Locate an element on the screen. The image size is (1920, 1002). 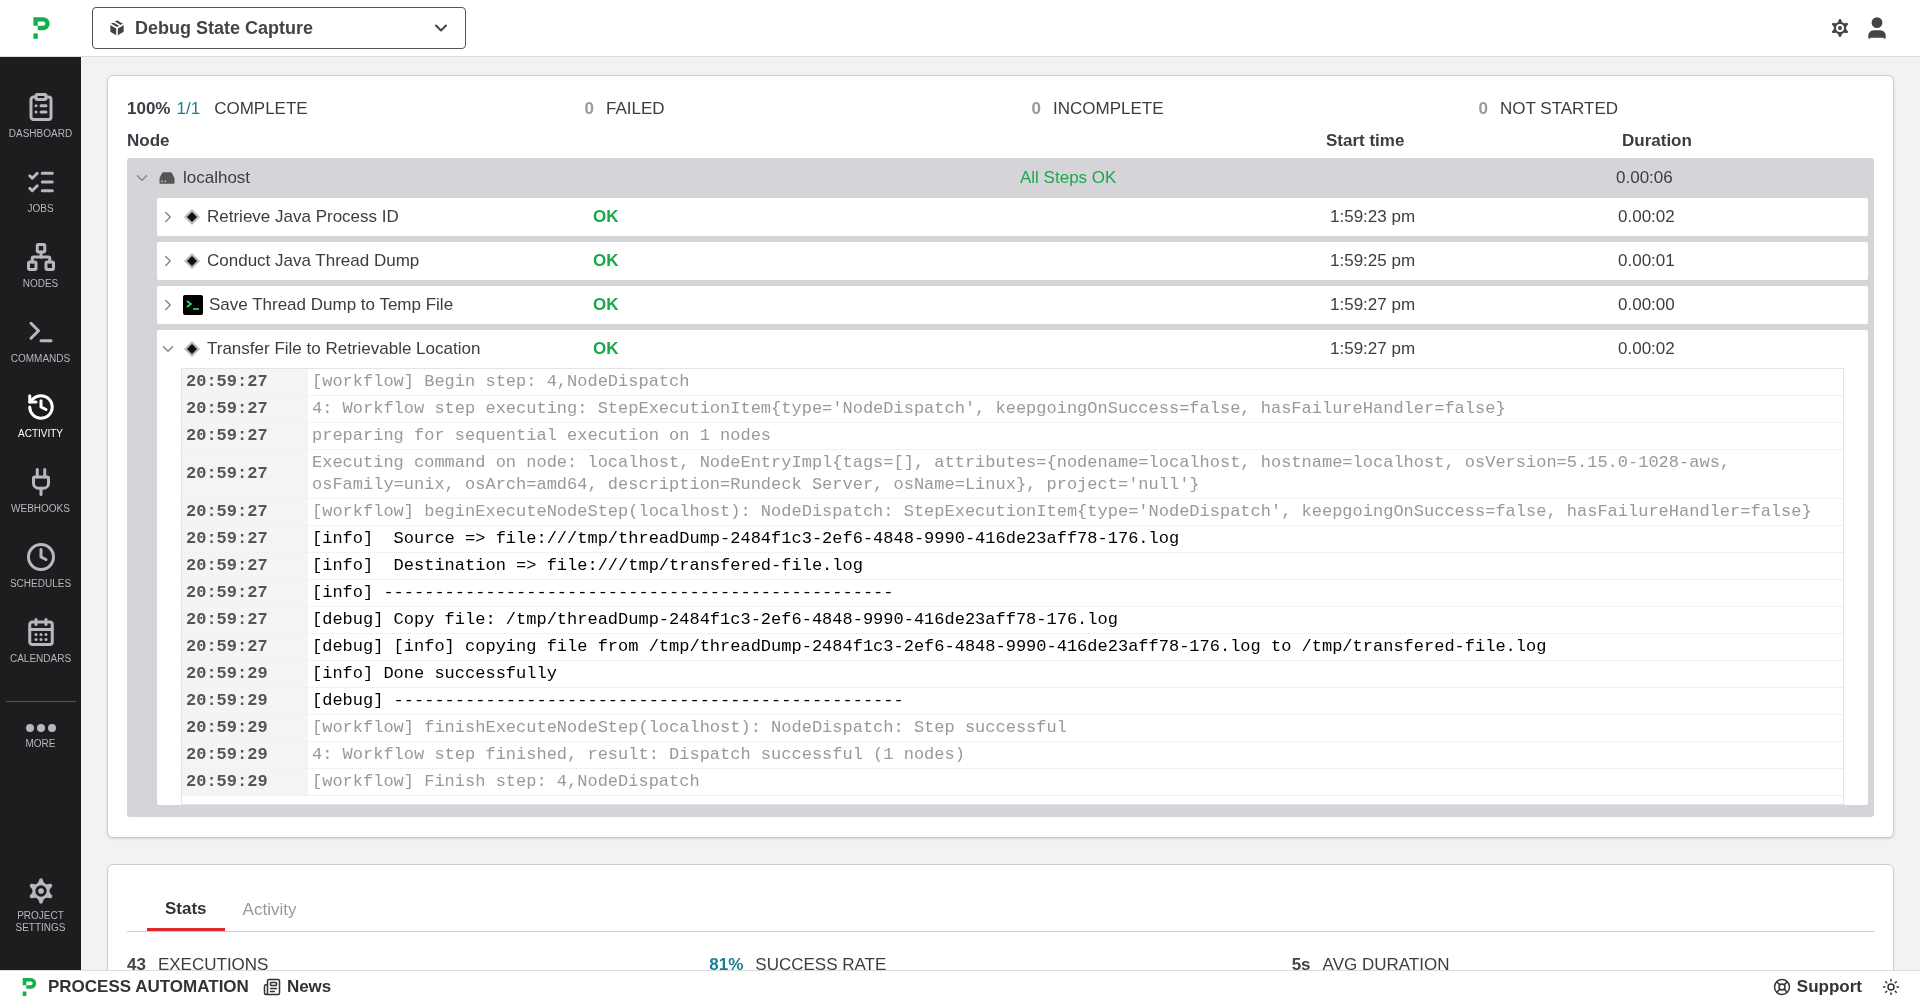
node-status: All Steps OK is located at coordinates (1068, 178).